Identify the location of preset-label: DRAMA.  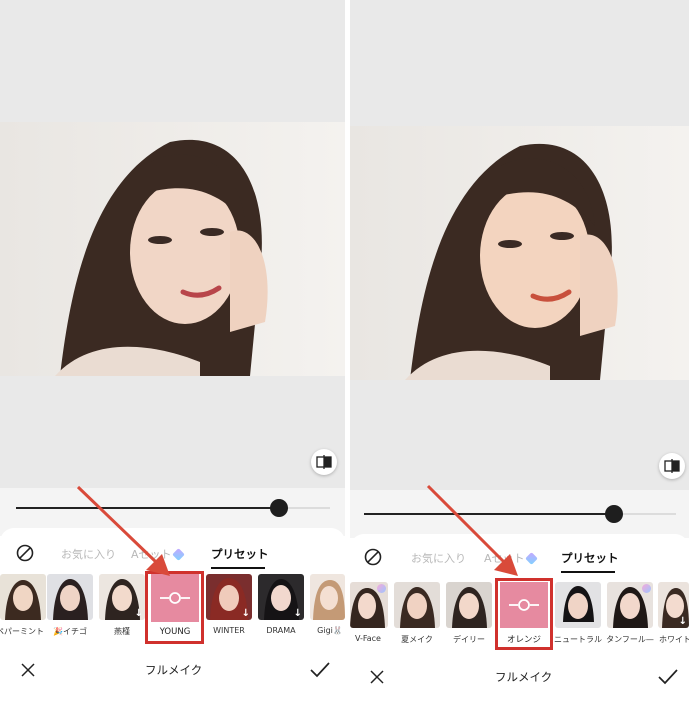
(281, 630).